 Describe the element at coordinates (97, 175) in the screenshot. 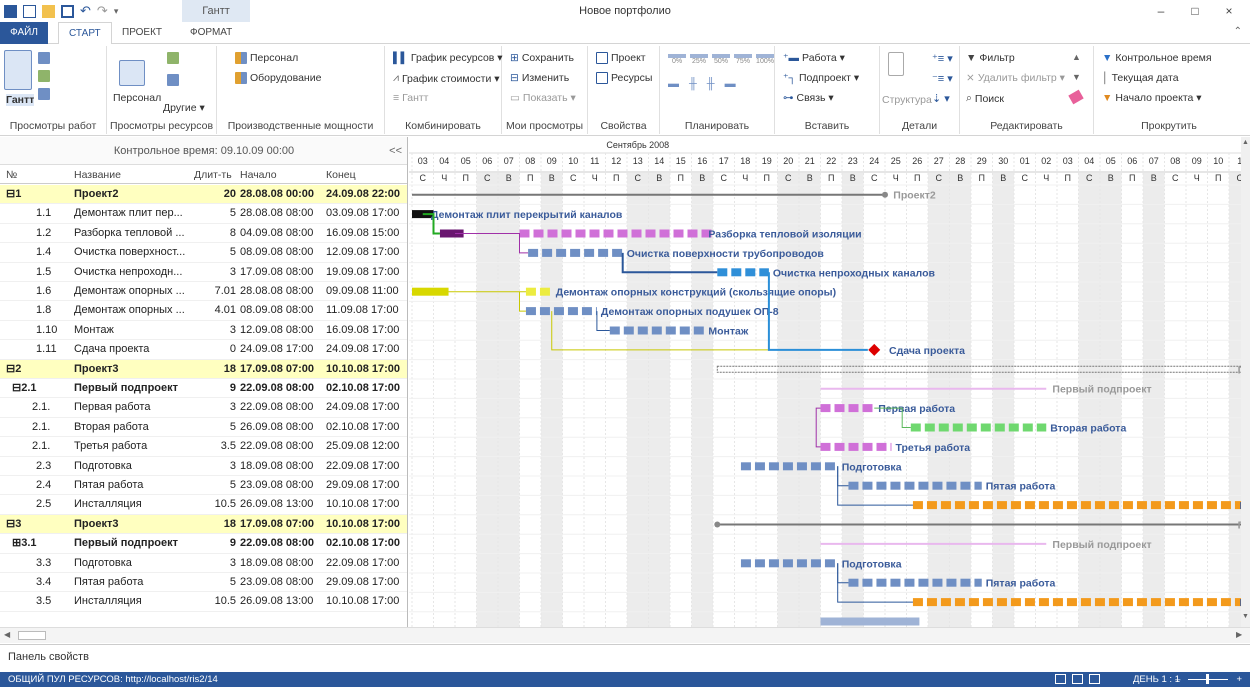

I see `header-name: Название` at that location.